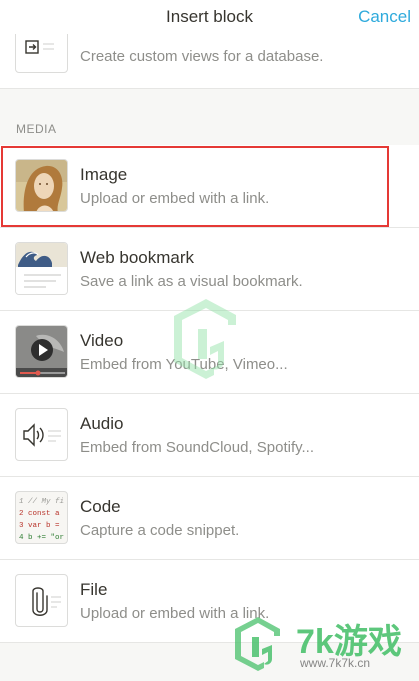 The width and height of the screenshot is (419, 681). I want to click on web-bookmark-thumbnail, so click(41, 268).